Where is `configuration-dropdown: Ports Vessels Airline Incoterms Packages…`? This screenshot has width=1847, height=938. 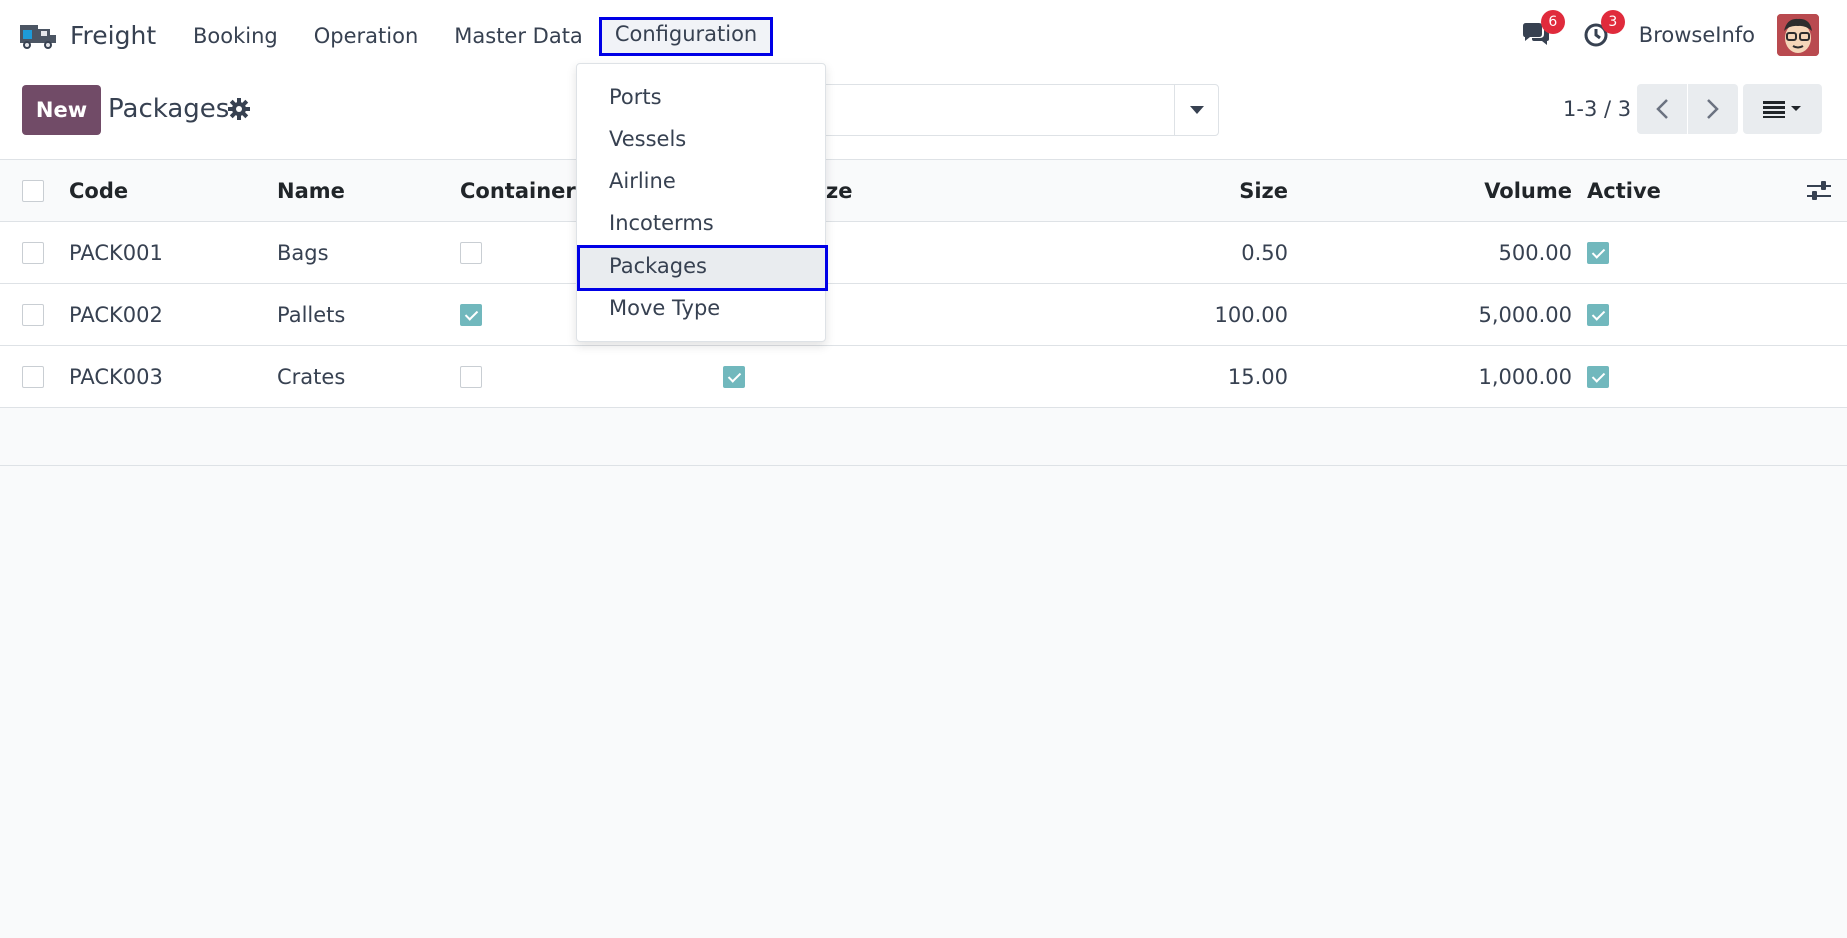 configuration-dropdown: Ports Vessels Airline Incoterms Packages… is located at coordinates (702, 202).